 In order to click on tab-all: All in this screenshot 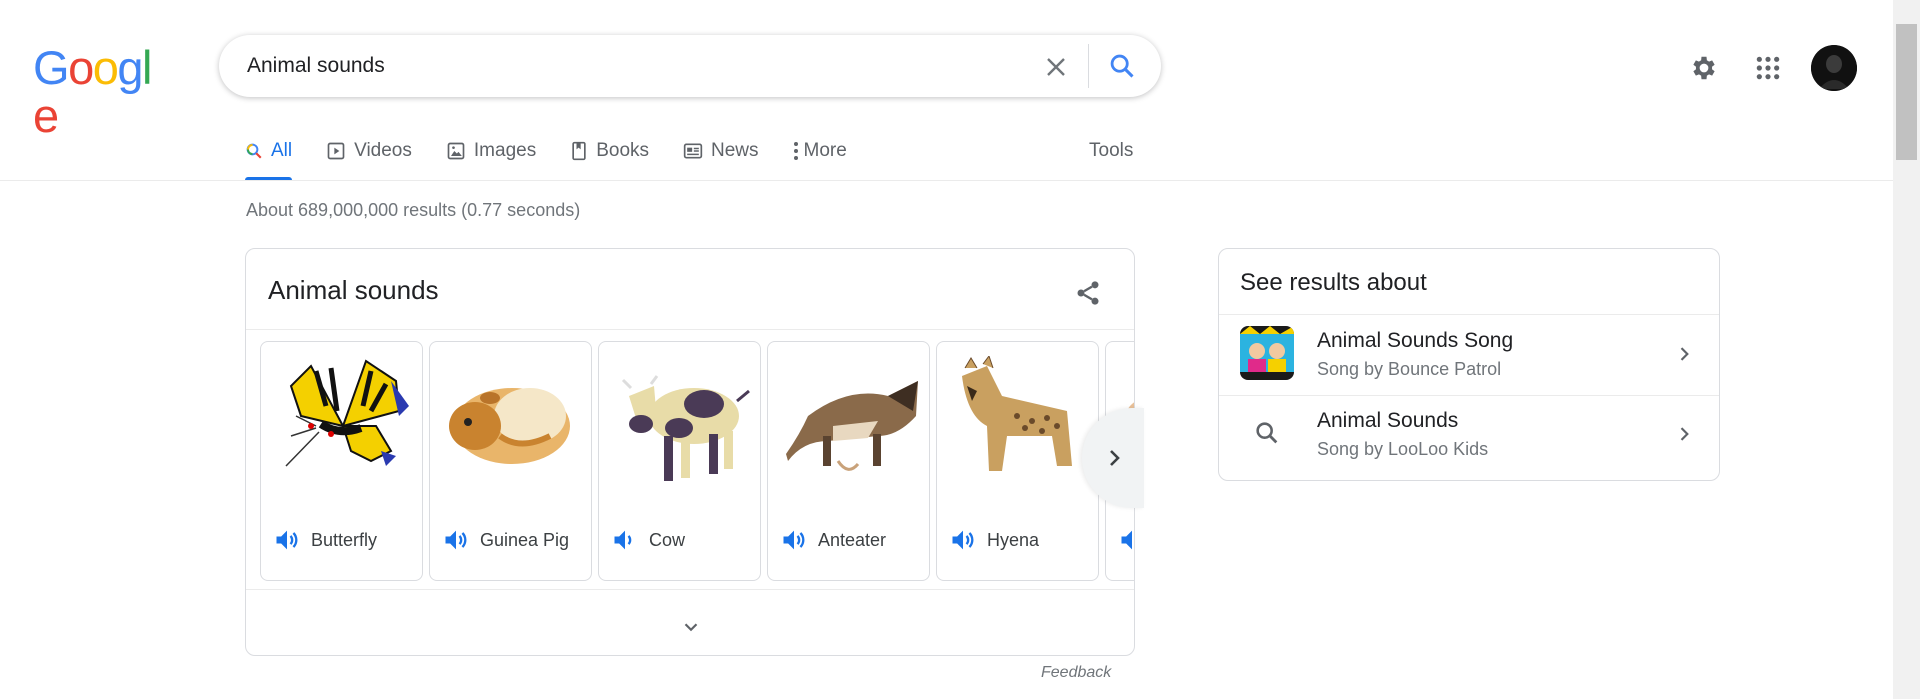, I will do `click(269, 158)`.